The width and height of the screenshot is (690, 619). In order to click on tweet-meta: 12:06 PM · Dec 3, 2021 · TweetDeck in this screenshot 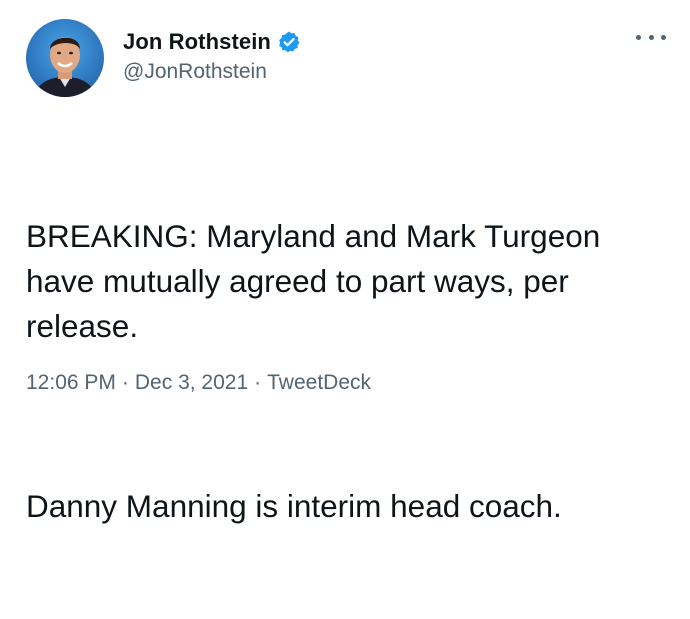, I will do `click(198, 383)`.